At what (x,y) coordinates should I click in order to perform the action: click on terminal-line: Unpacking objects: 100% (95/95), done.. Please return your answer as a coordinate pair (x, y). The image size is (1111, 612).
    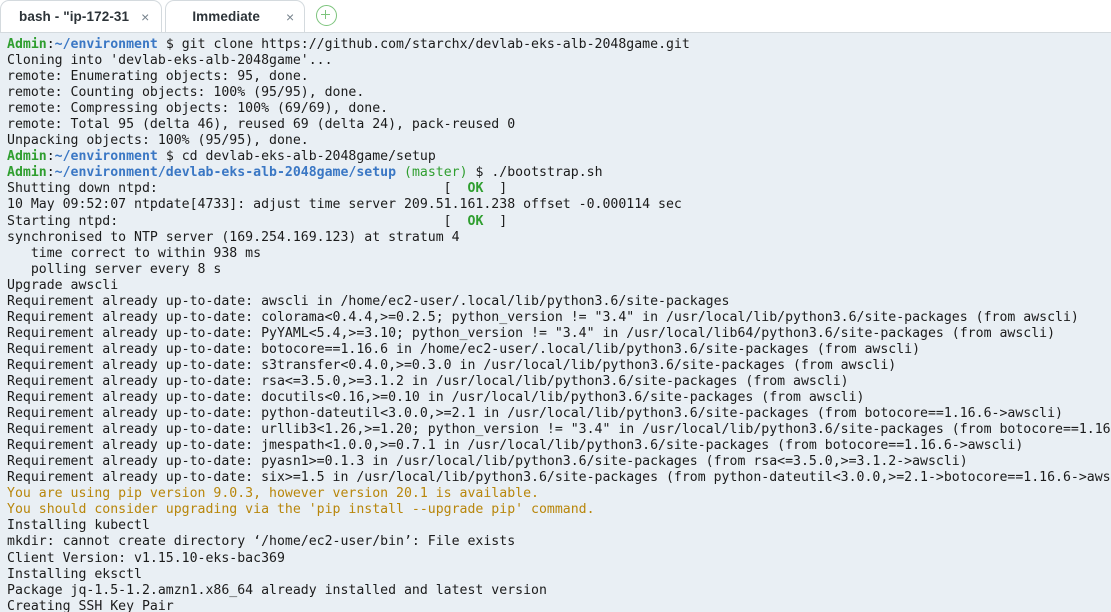
    Looking at the image, I should click on (559, 141).